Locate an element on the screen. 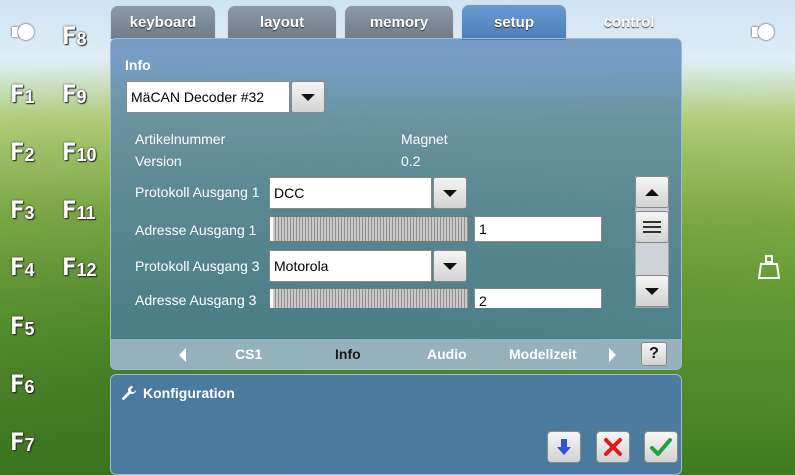 Image resolution: width=795 pixels, height=475 pixels. scroll-handle is located at coordinates (652, 227).